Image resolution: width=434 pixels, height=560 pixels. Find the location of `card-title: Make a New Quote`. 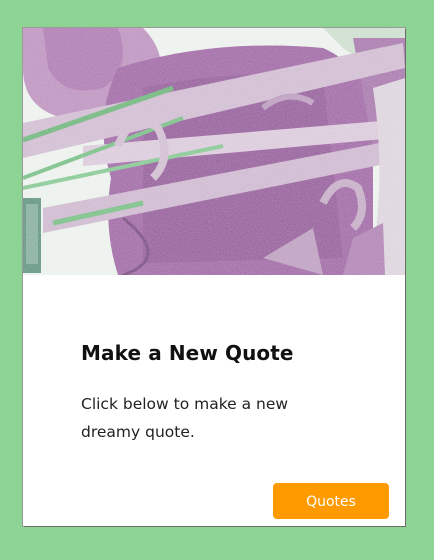

card-title: Make a New Quote is located at coordinates (187, 353).